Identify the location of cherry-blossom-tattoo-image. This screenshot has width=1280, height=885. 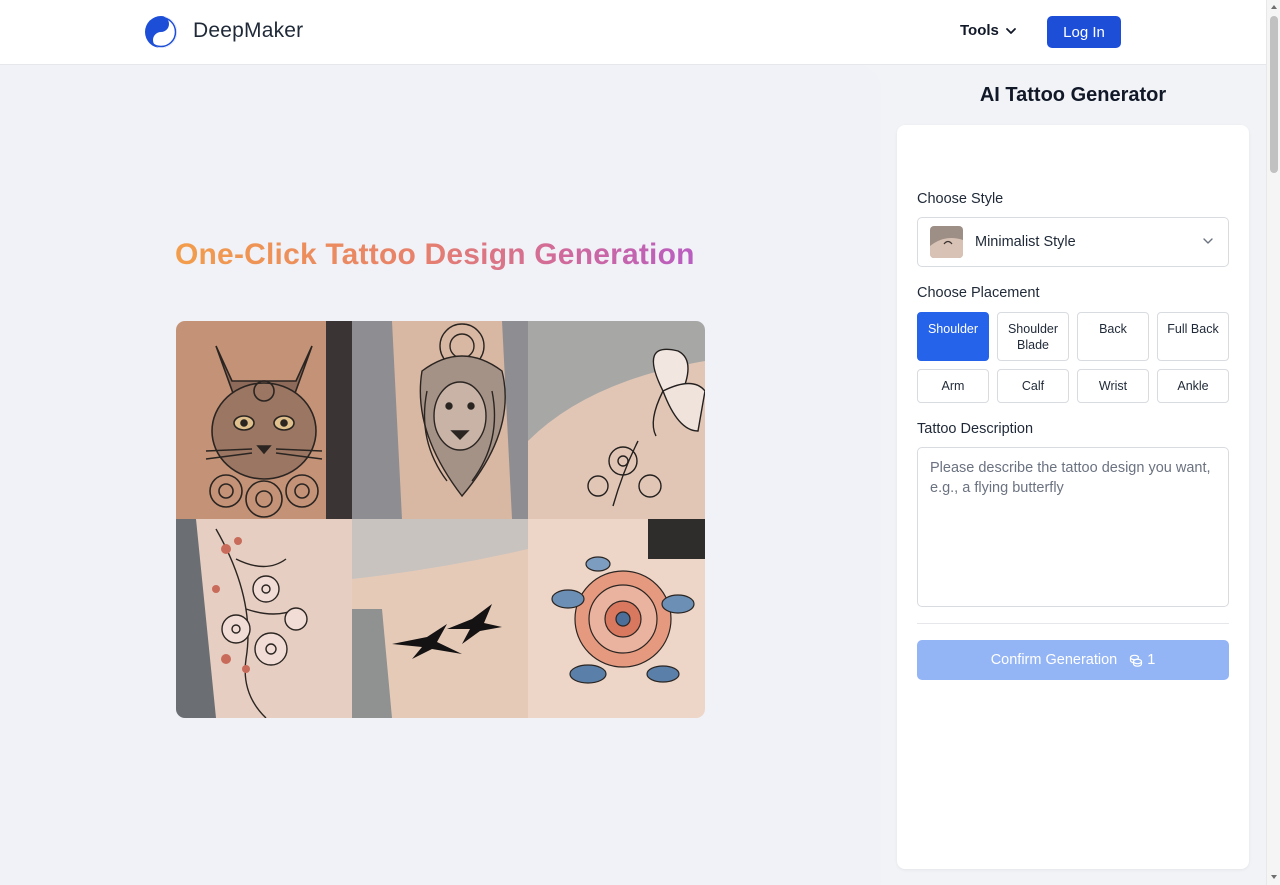
(264, 618).